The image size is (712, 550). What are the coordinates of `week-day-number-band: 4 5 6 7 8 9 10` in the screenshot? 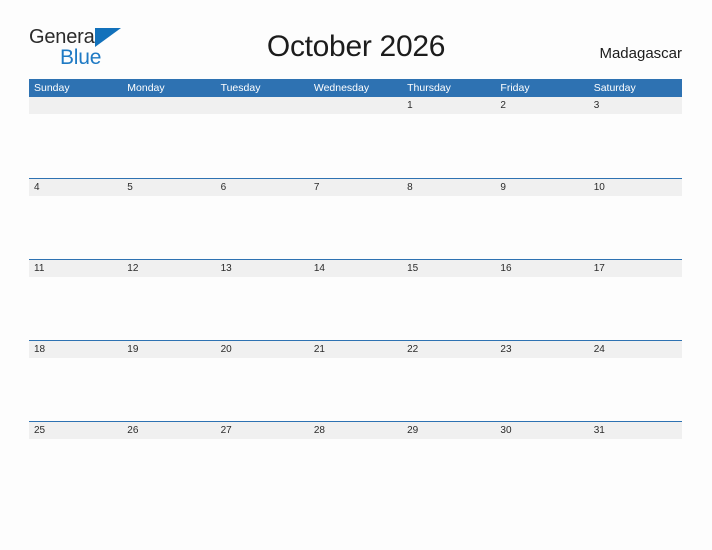 It's located at (355, 187).